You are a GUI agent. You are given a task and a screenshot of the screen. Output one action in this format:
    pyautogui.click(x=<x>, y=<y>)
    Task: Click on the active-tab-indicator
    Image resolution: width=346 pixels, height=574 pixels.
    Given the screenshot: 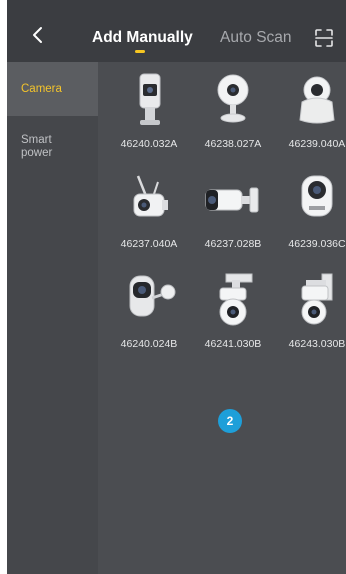 What is the action you would take?
    pyautogui.click(x=140, y=51)
    